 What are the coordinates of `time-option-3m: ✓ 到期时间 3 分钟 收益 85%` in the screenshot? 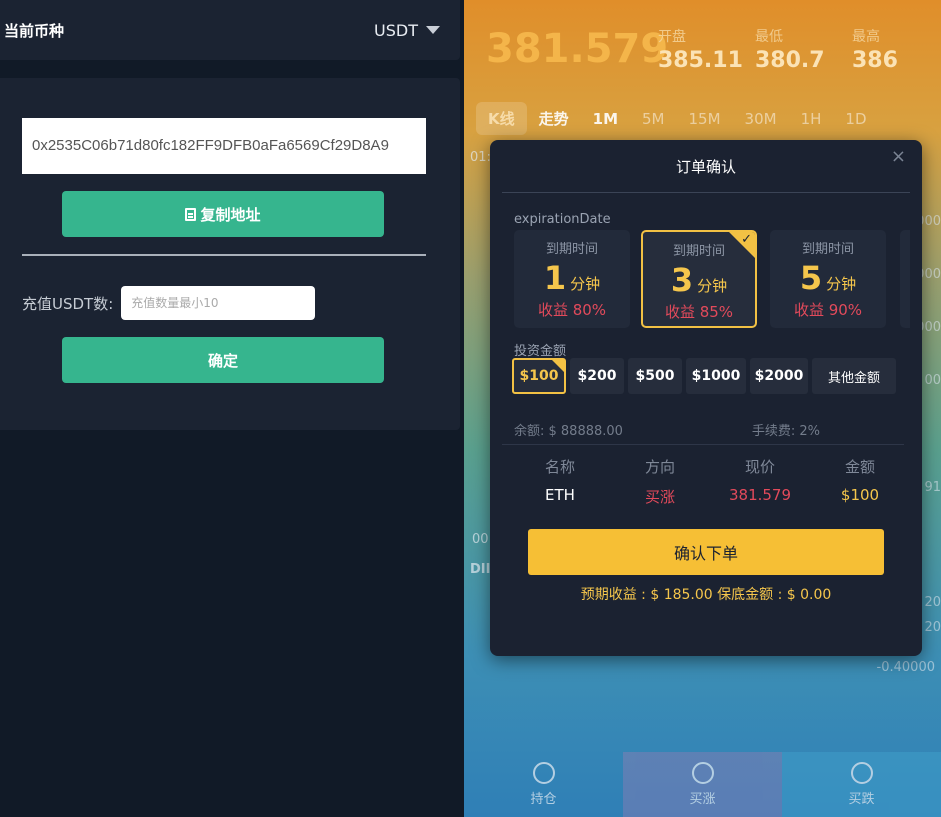 It's located at (699, 279).